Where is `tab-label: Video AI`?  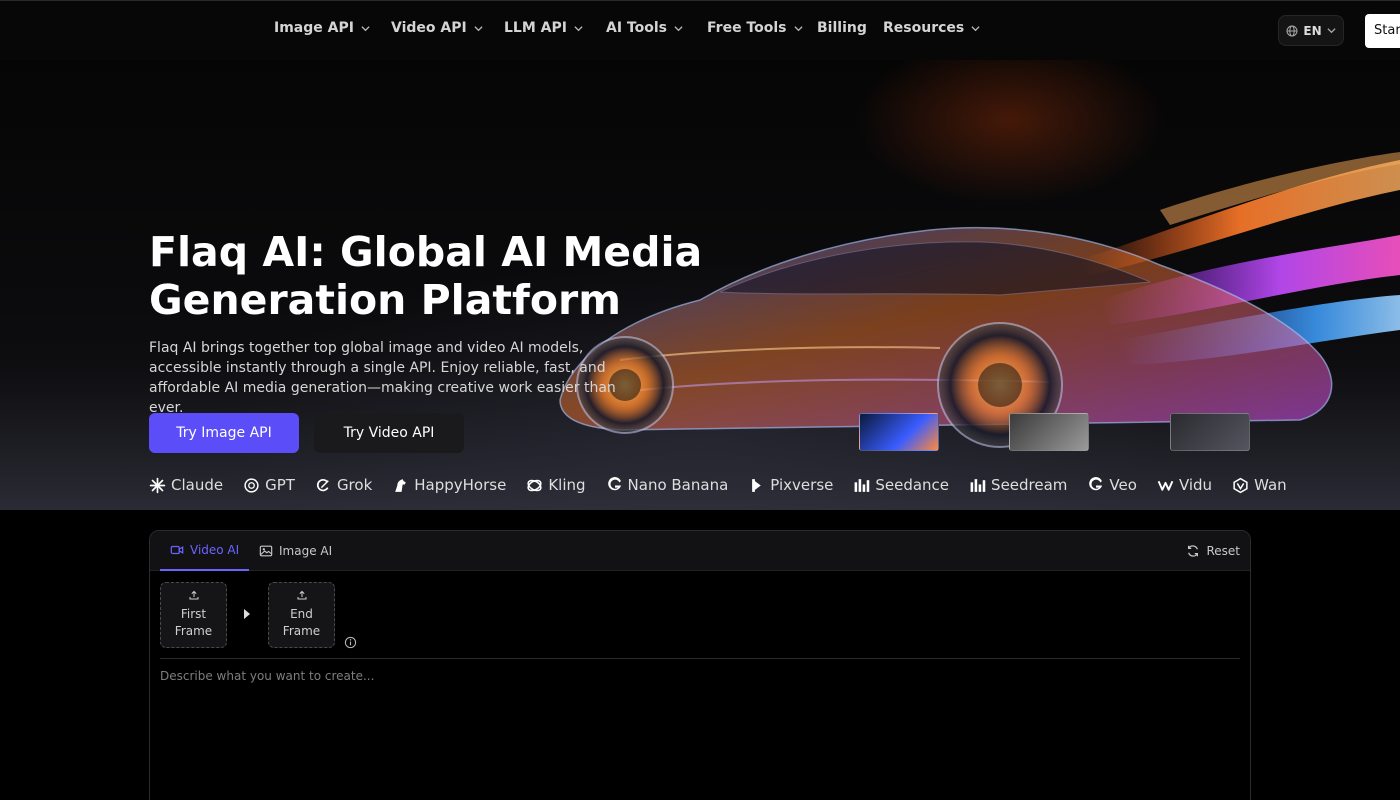
tab-label: Video AI is located at coordinates (215, 550).